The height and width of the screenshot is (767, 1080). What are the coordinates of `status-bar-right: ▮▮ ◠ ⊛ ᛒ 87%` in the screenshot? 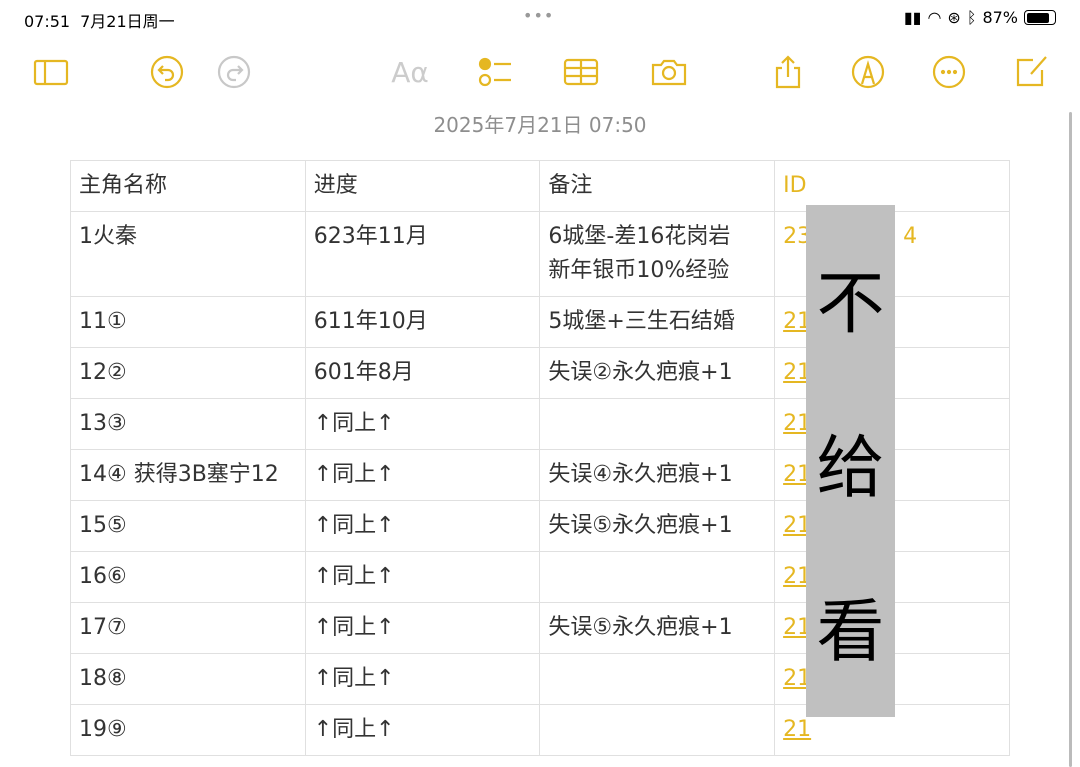 It's located at (980, 17).